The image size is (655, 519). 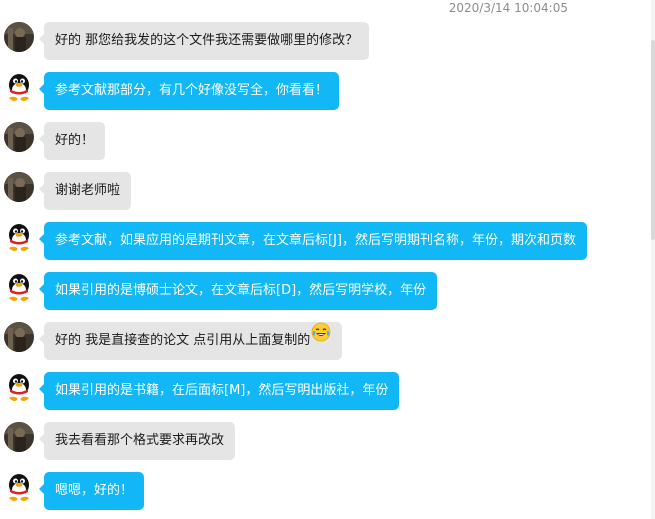 I want to click on message-bubble: 如果引用的是书籍，在后面标[M]，然后写明出版社，年份, so click(x=219, y=391).